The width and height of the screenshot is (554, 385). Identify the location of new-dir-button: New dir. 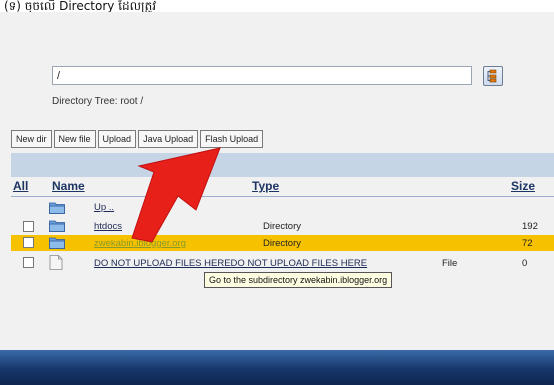
(31, 139).